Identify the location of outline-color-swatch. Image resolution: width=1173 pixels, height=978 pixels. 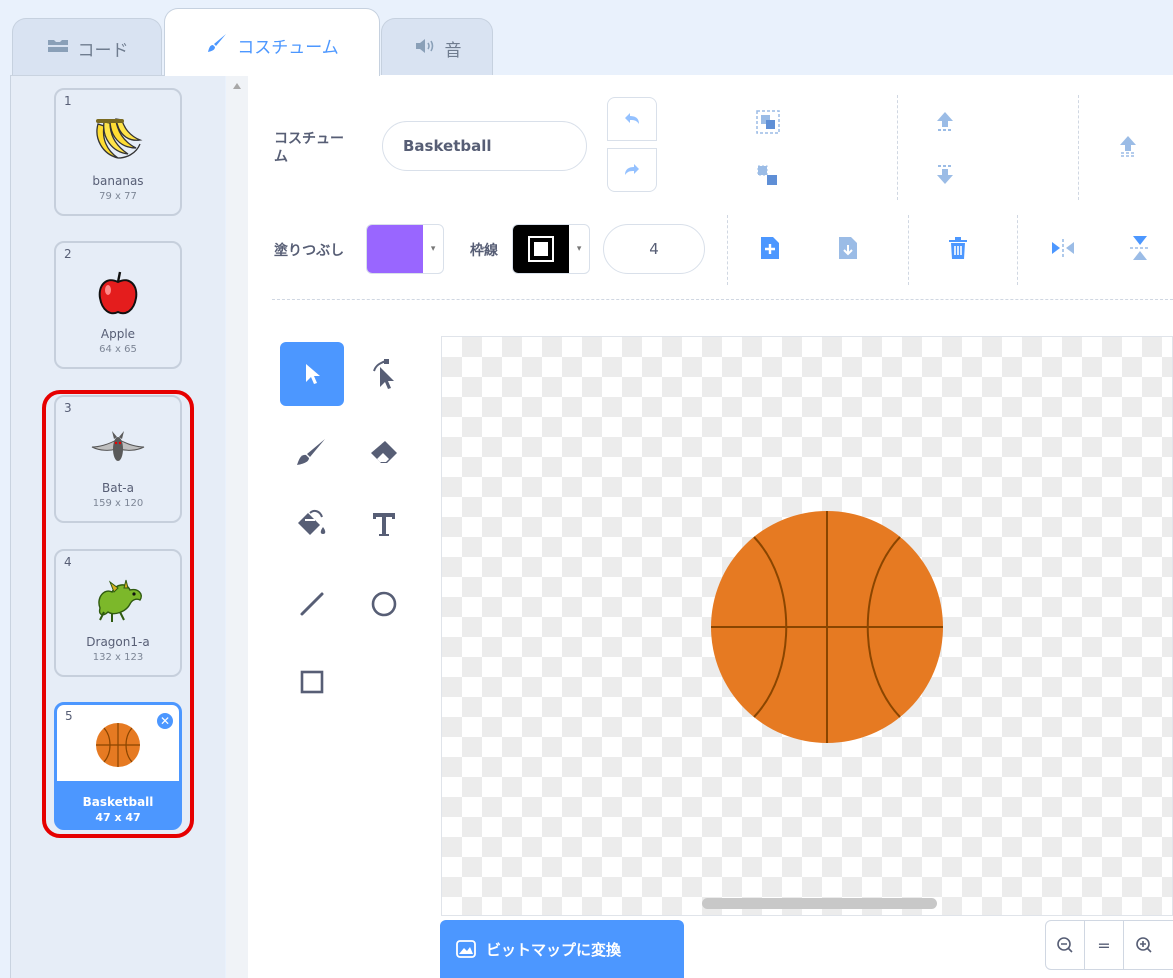
(541, 249).